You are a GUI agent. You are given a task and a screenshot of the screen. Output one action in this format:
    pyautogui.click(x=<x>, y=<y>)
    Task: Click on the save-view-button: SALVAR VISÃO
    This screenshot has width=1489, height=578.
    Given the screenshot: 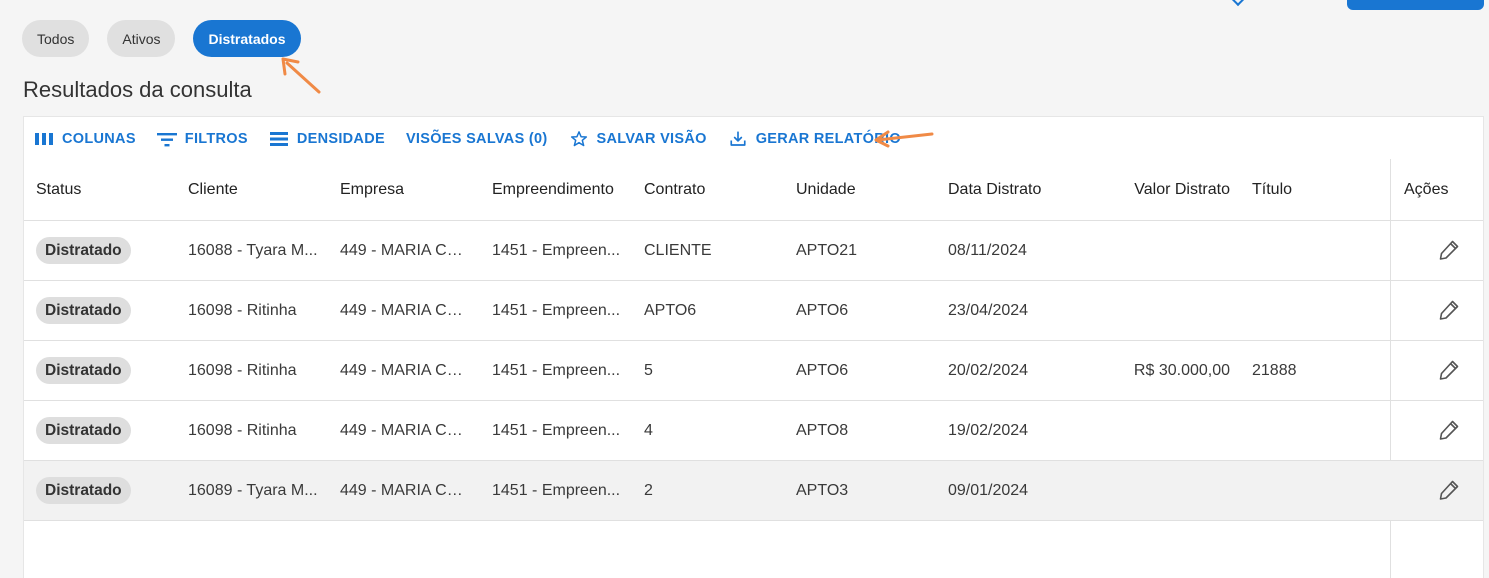 What is the action you would take?
    pyautogui.click(x=638, y=139)
    